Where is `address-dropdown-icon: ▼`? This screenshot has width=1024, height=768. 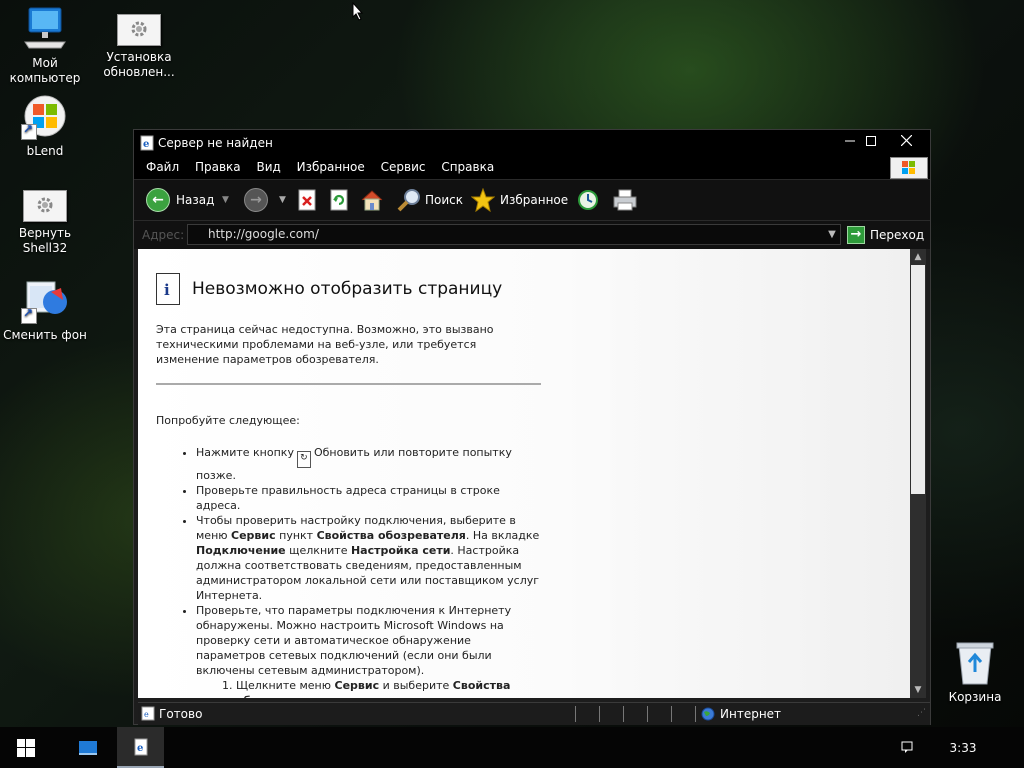
address-dropdown-icon: ▼ is located at coordinates (832, 234).